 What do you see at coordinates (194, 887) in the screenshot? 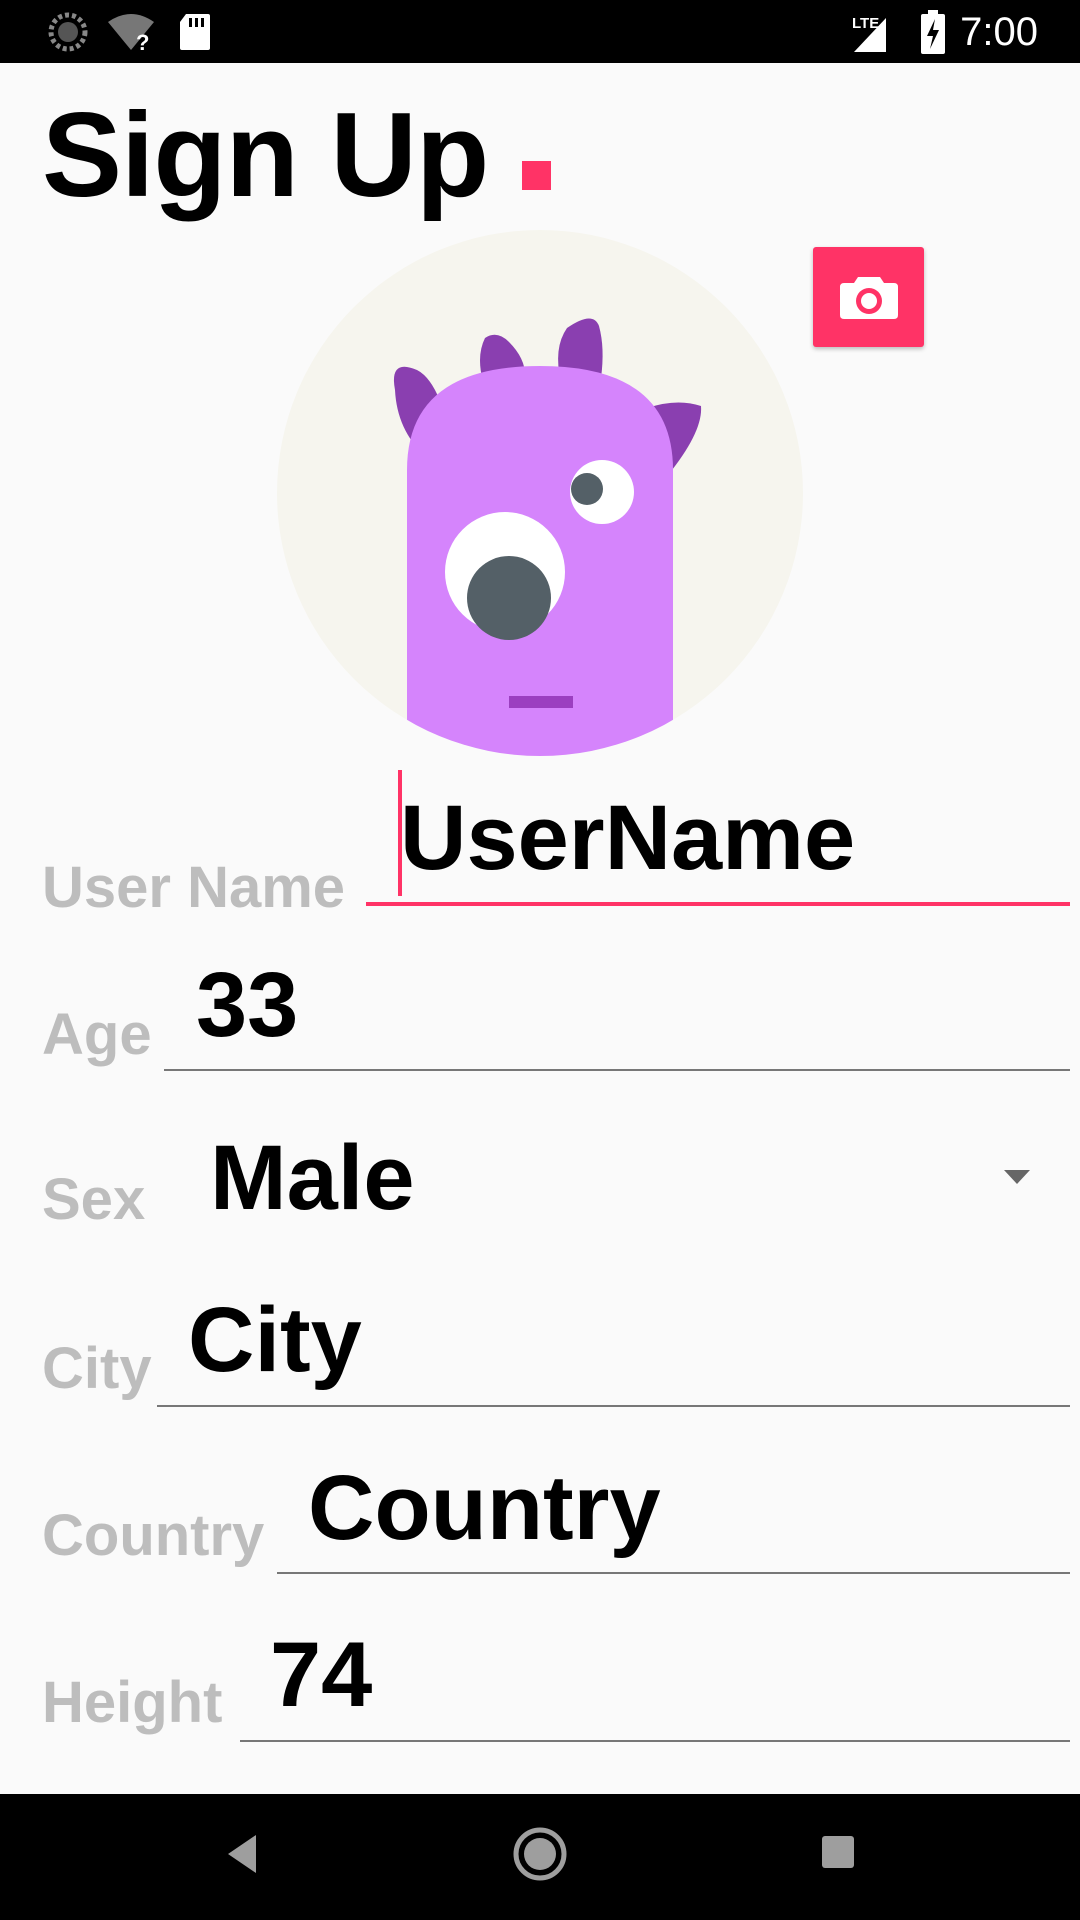
I see `username-label: User Name` at bounding box center [194, 887].